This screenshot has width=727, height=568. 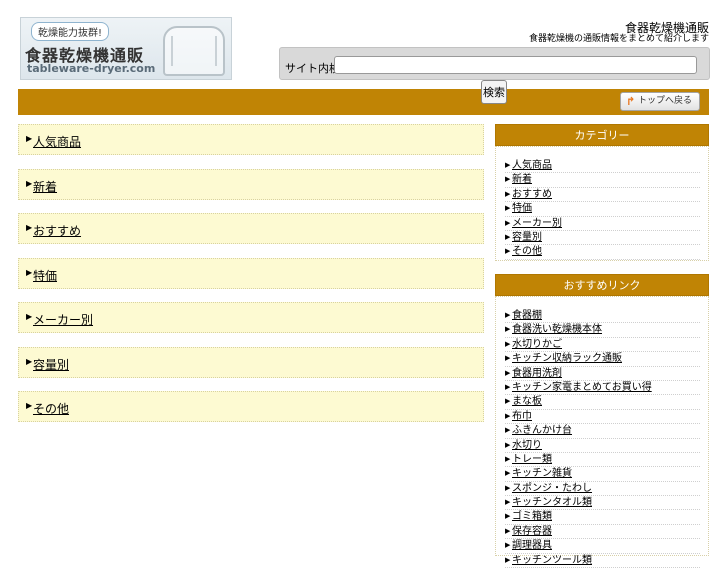 I want to click on category-link: 新着, so click(x=45, y=186).